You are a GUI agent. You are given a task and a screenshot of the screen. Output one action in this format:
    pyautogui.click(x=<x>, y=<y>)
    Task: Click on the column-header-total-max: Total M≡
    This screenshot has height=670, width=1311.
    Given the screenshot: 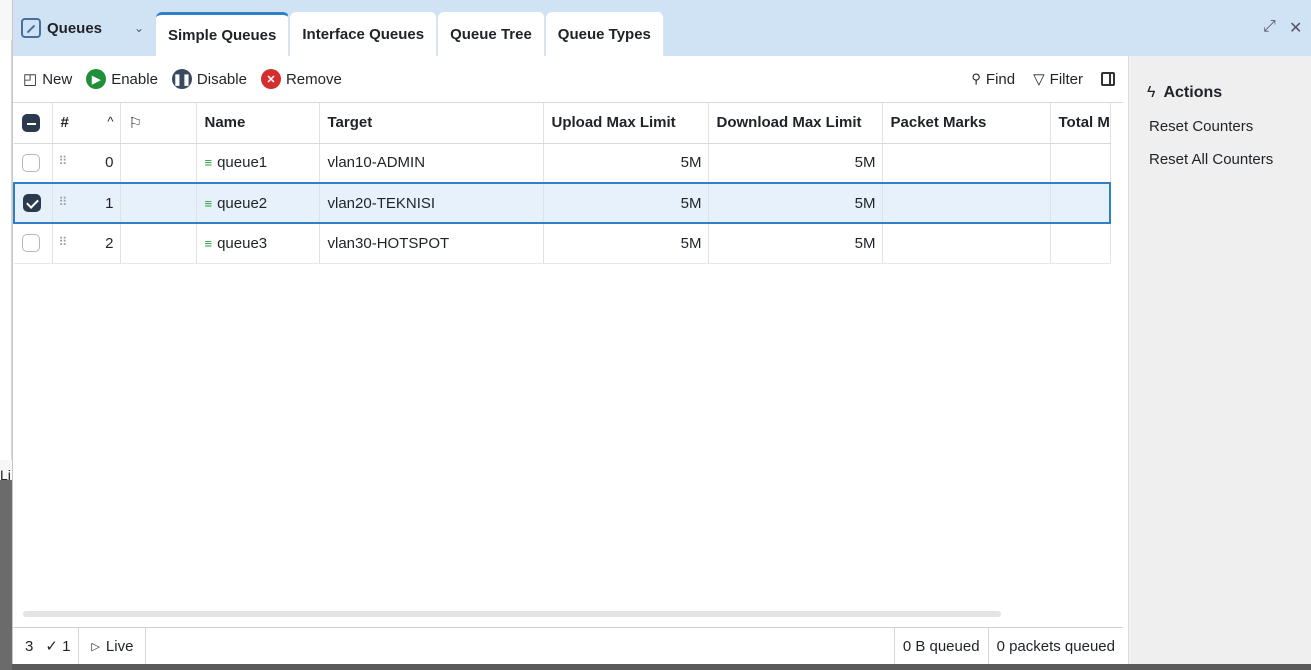 What is the action you would take?
    pyautogui.click(x=1080, y=123)
    